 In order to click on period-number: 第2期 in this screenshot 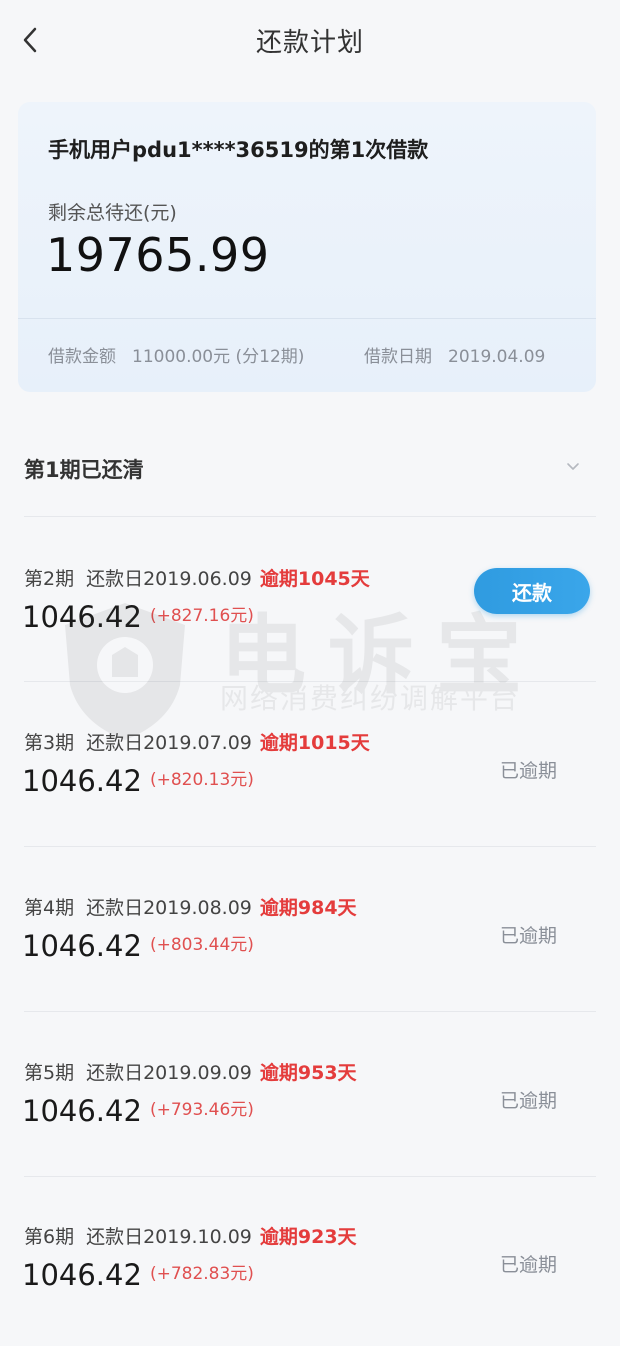, I will do `click(49, 579)`.